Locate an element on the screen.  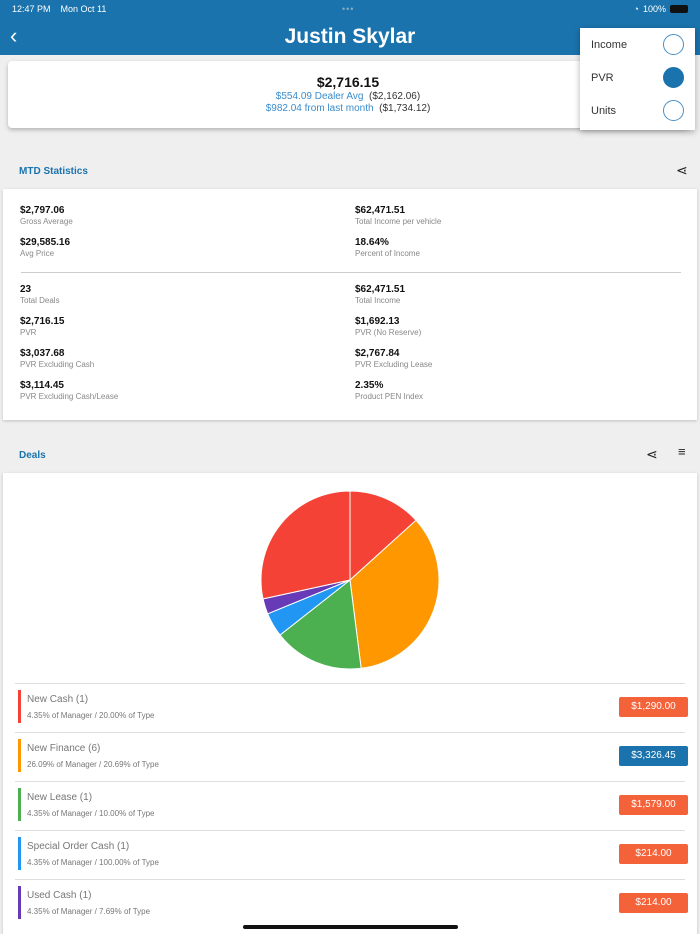
home-indicator is located at coordinates (350, 927).